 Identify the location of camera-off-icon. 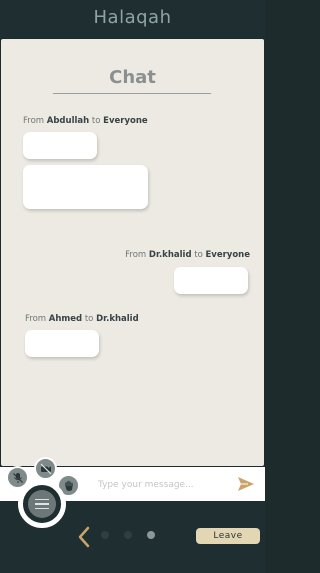
(45, 468).